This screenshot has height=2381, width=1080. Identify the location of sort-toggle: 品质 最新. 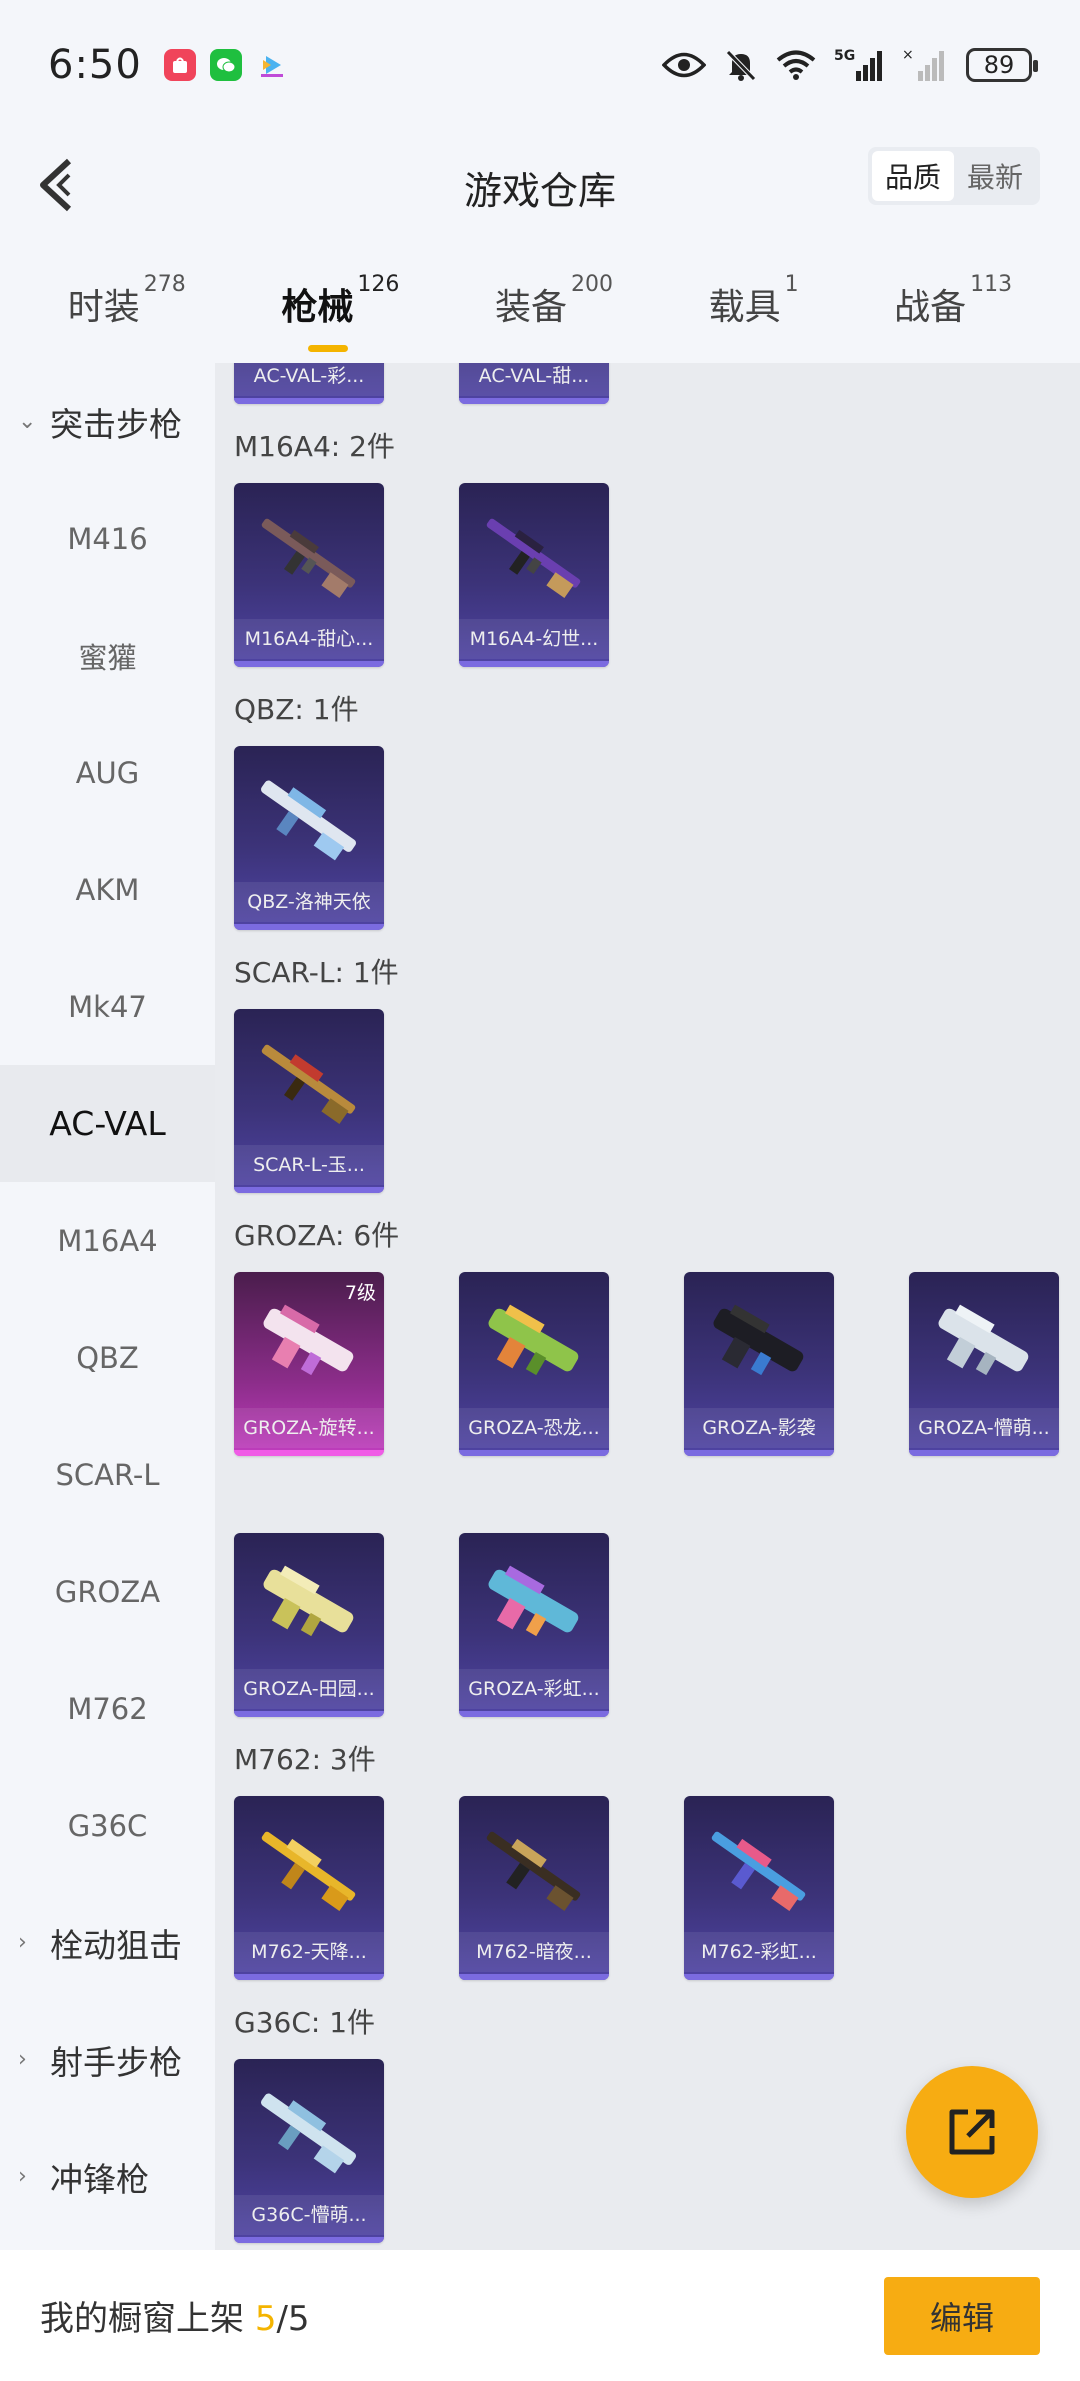
(954, 176).